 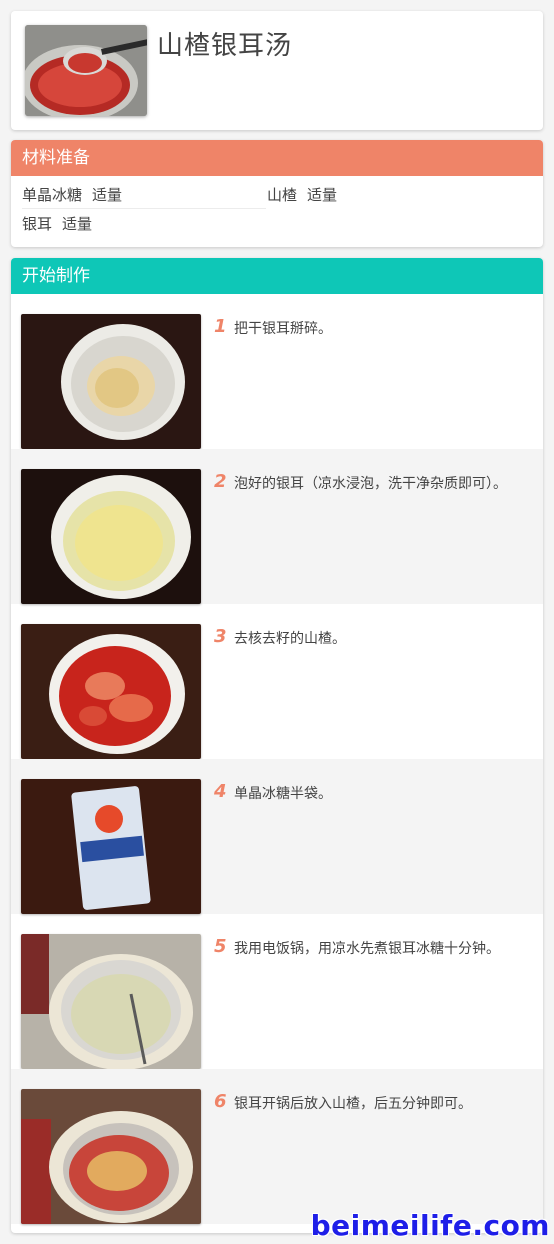 I want to click on step-text: 银耳开锅后放入山楂，后五分钟即可。, so click(x=353, y=1104).